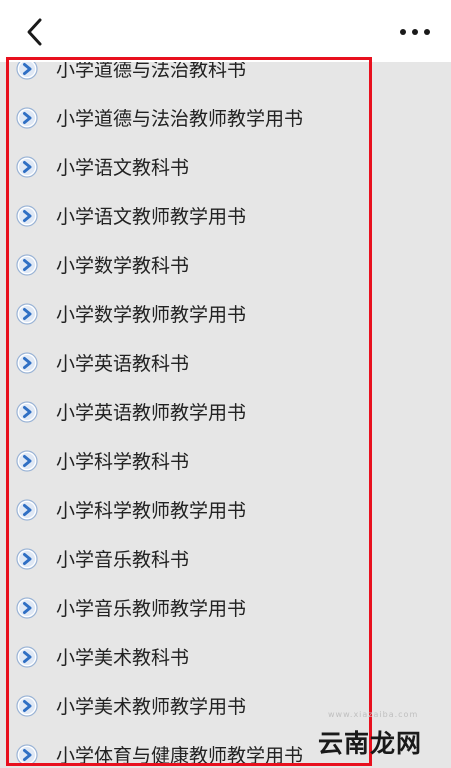 The image size is (451, 768). Describe the element at coordinates (151, 511) in the screenshot. I see `list-item-label: 小学科学教师教学用书` at that location.